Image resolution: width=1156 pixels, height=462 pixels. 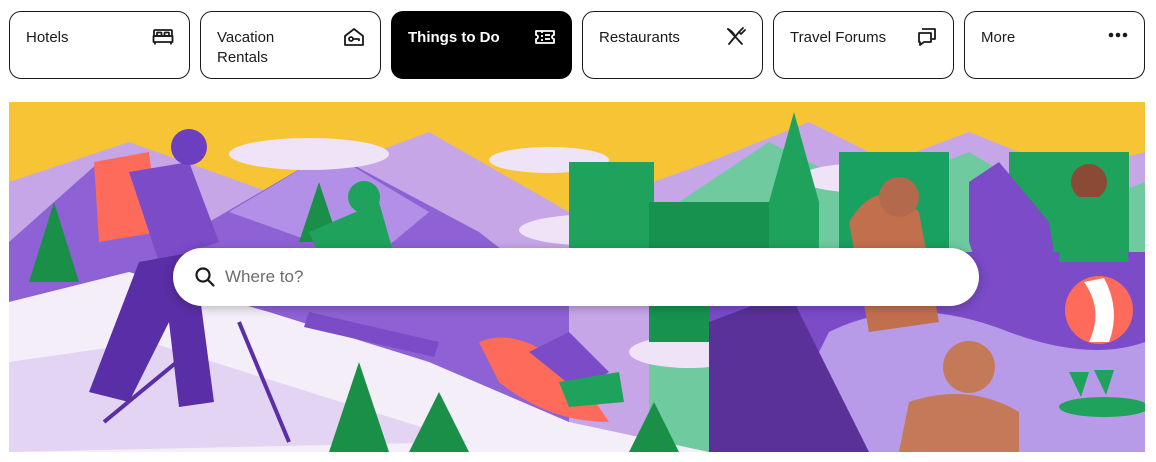 What do you see at coordinates (354, 37) in the screenshot?
I see `house-key-icon` at bounding box center [354, 37].